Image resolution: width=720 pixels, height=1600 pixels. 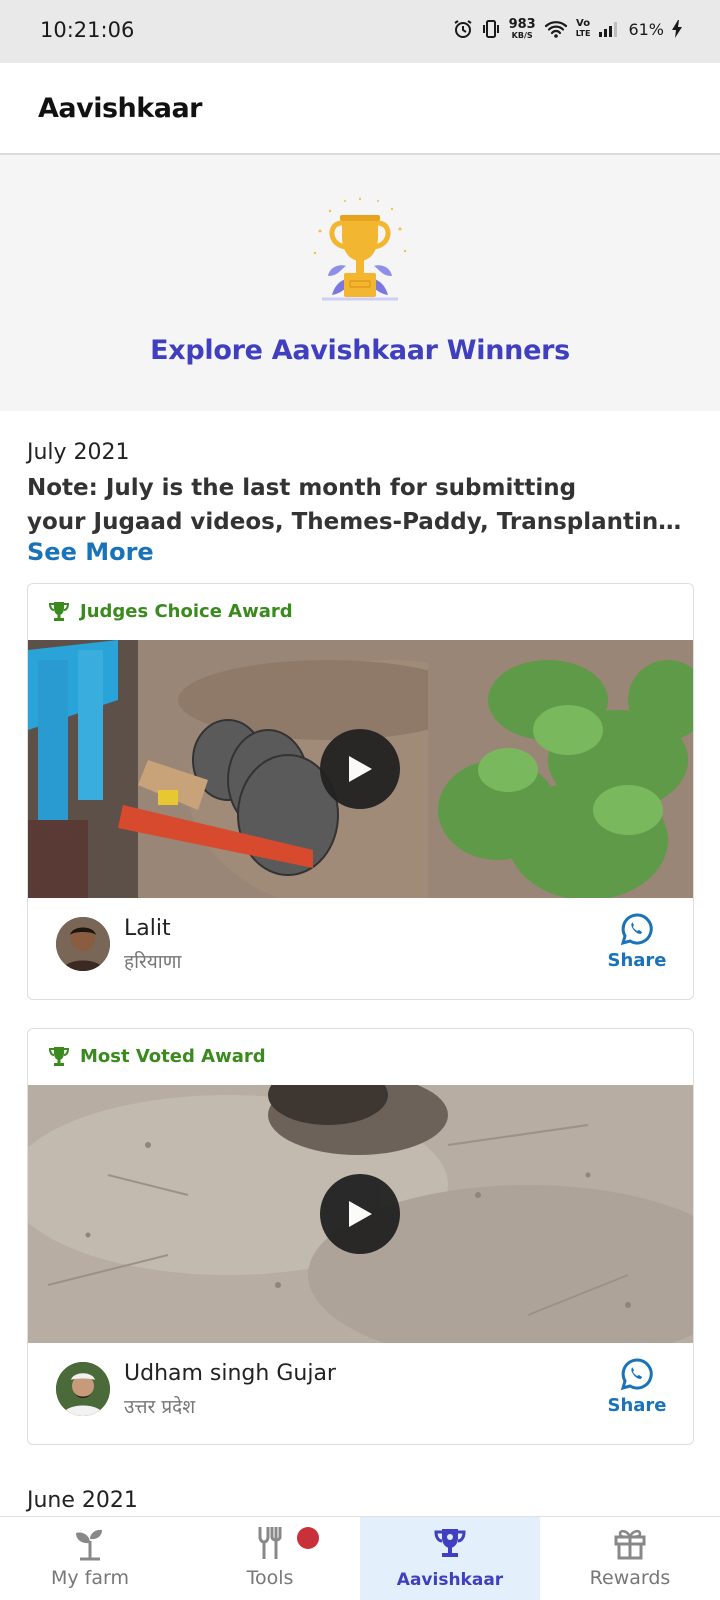 What do you see at coordinates (230, 1373) in the screenshot?
I see `user-name: Udham singh Gujar` at bounding box center [230, 1373].